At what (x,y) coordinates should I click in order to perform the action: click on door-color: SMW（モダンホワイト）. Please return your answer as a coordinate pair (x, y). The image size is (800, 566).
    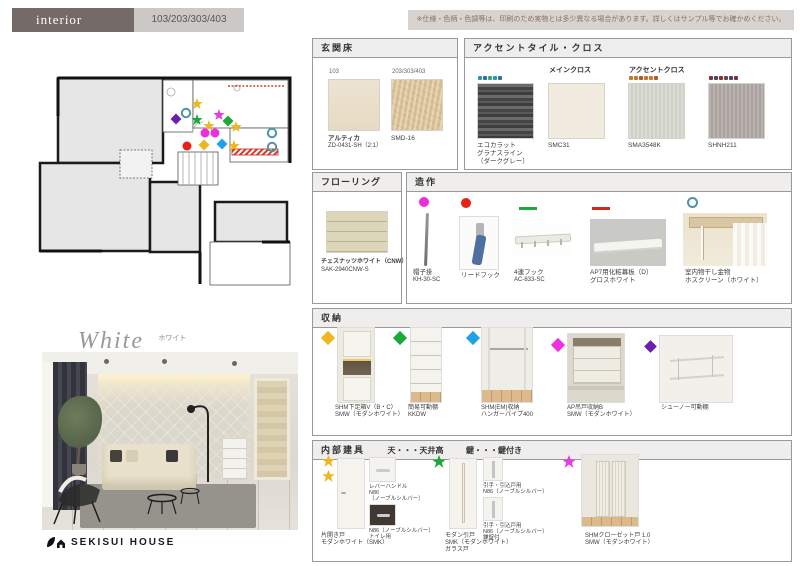
    Looking at the image, I should click on (619, 543).